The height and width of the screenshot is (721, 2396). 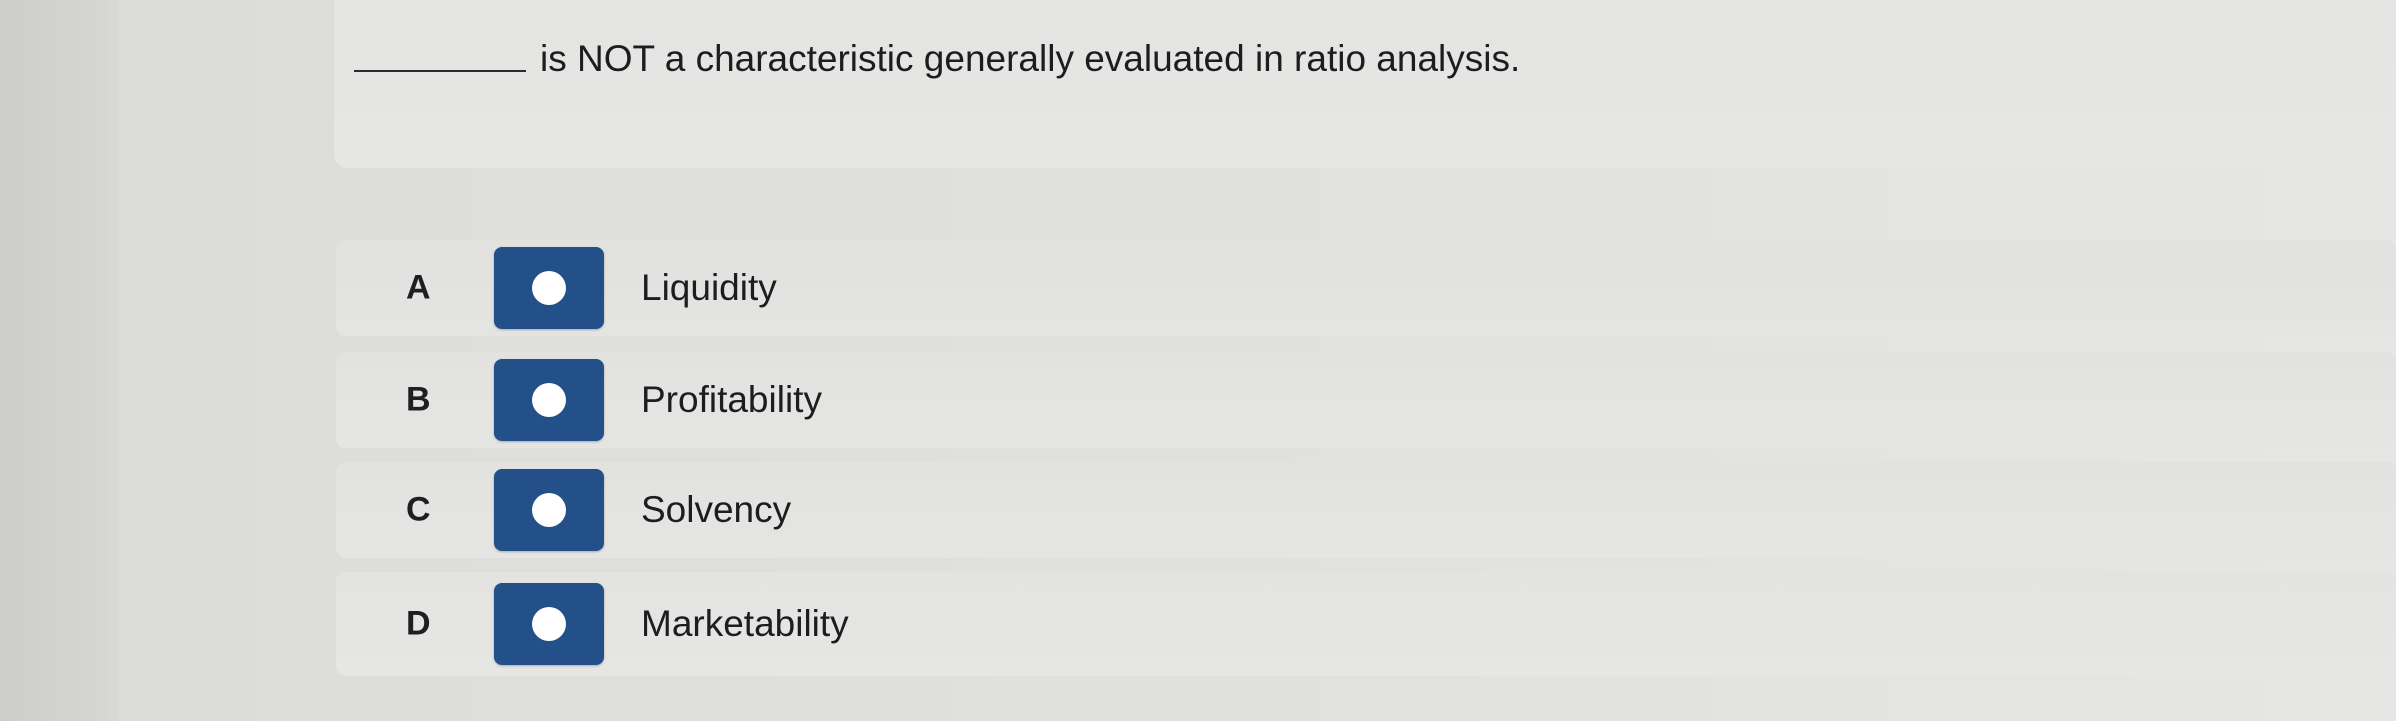 What do you see at coordinates (716, 509) in the screenshot?
I see `option-label: Solvency` at bounding box center [716, 509].